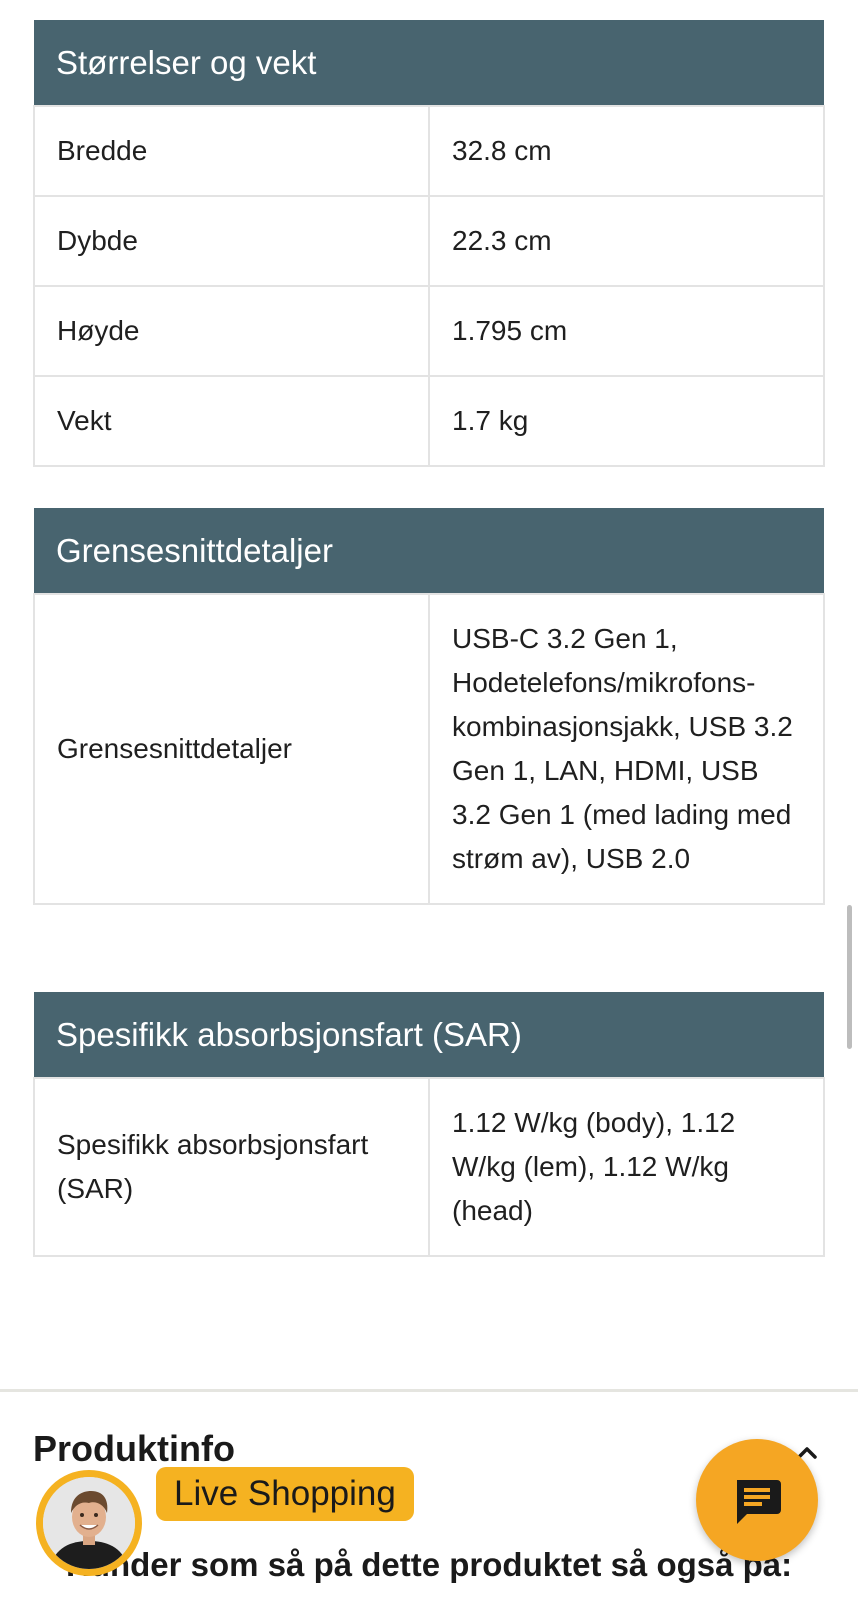 The image size is (858, 1600). What do you see at coordinates (429, 551) in the screenshot?
I see `interface-details-heading: Grensesnittdetaljer` at bounding box center [429, 551].